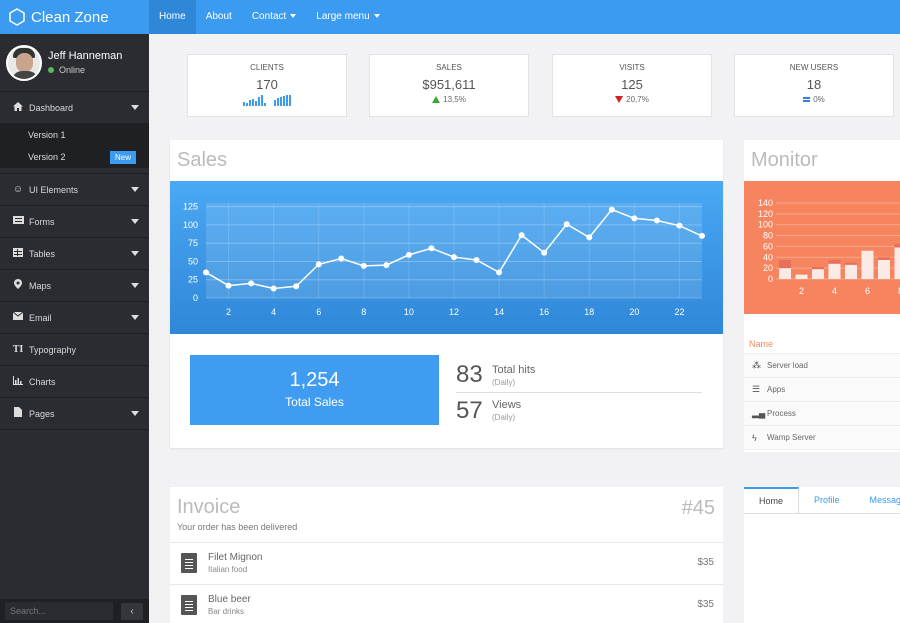 This screenshot has width=900, height=623. Describe the element at coordinates (274, 17) in the screenshot. I see `nav-contact-dropdown: Contact` at that location.